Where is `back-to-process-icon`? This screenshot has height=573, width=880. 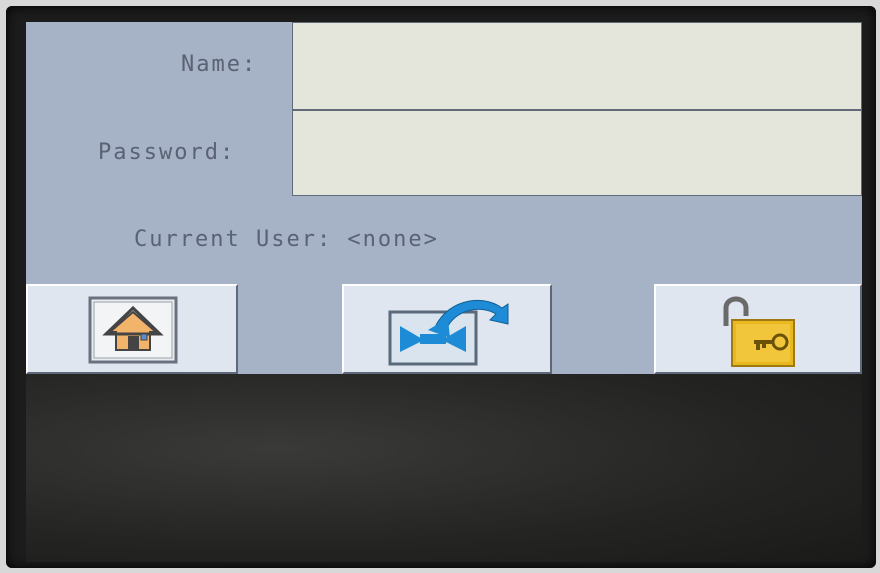
back-to-process-icon is located at coordinates (448, 332).